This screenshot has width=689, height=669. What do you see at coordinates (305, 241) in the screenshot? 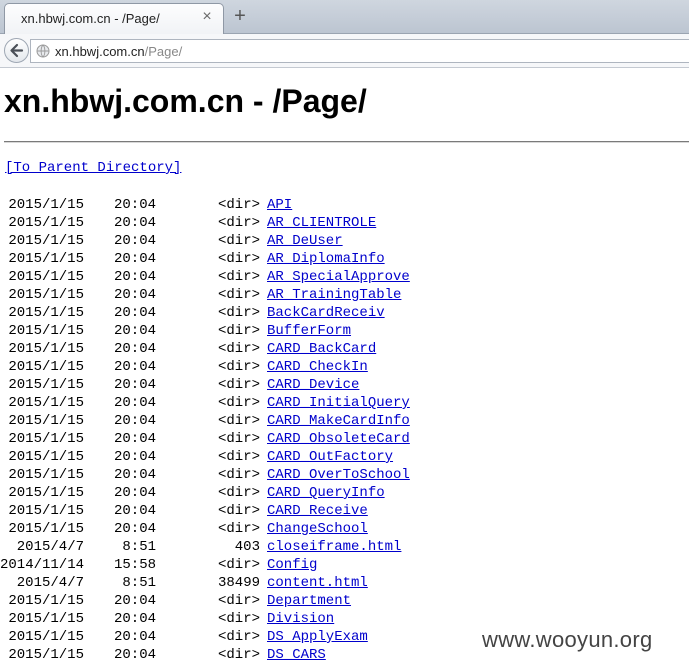
I see `entry-link: AR_DeUser` at bounding box center [305, 241].